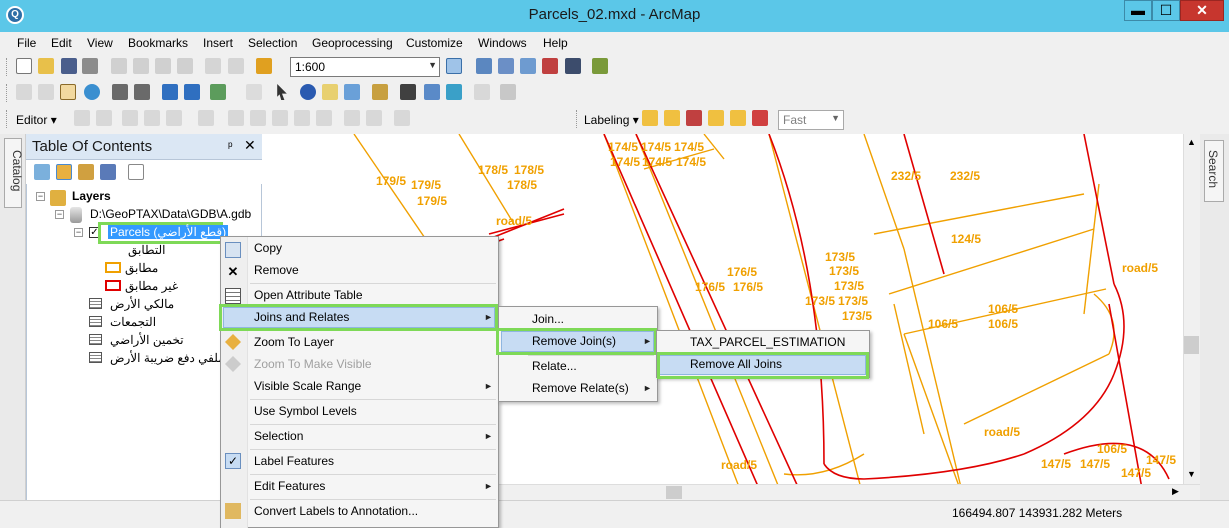  Describe the element at coordinates (454, 66) in the screenshot. I see `editor-toolbar-icon` at that location.